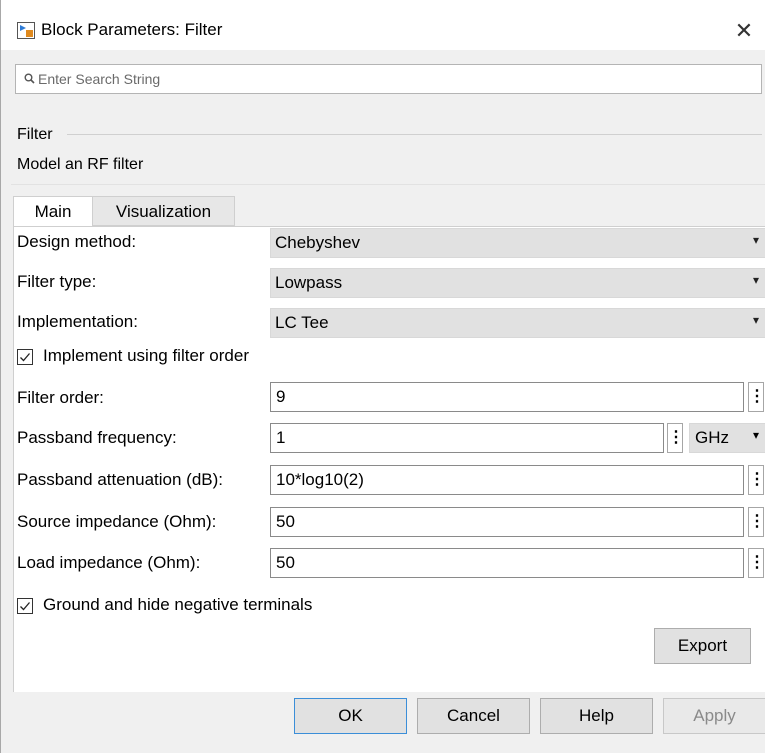 Image resolution: width=765 pixels, height=753 pixels. Describe the element at coordinates (60, 397) in the screenshot. I see `filter-order-label: Filter order:` at that location.